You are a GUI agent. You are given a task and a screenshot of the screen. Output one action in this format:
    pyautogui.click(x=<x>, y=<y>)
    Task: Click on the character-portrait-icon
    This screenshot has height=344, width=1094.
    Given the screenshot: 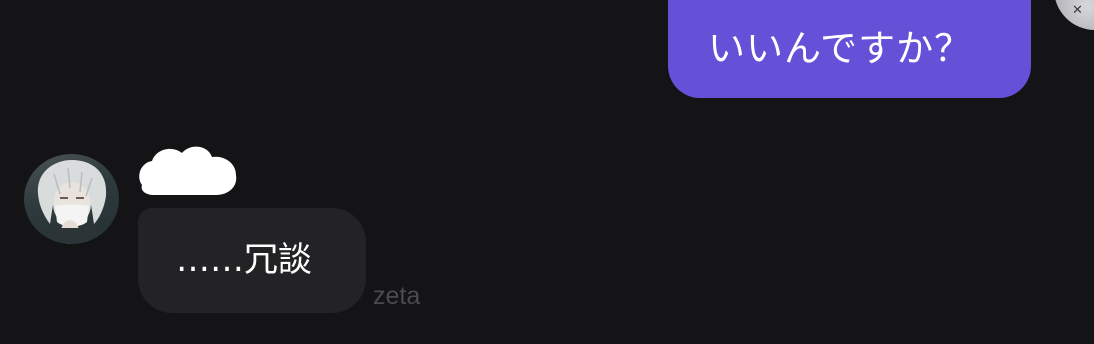 What is the action you would take?
    pyautogui.click(x=72, y=202)
    